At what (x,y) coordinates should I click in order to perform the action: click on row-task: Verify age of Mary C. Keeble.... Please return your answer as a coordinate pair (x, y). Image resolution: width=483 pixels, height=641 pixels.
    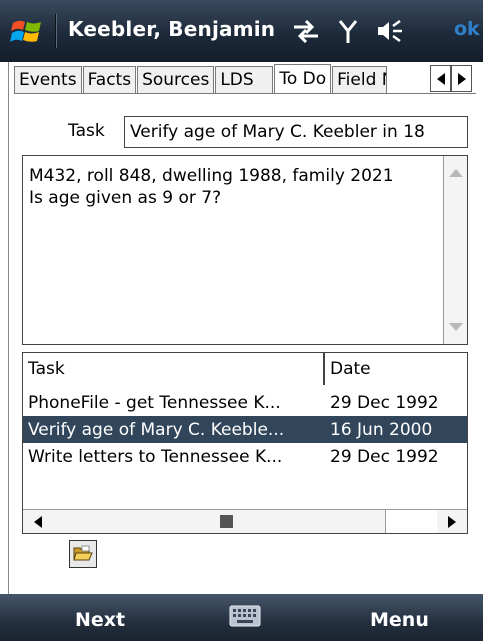
    Looking at the image, I should click on (156, 429).